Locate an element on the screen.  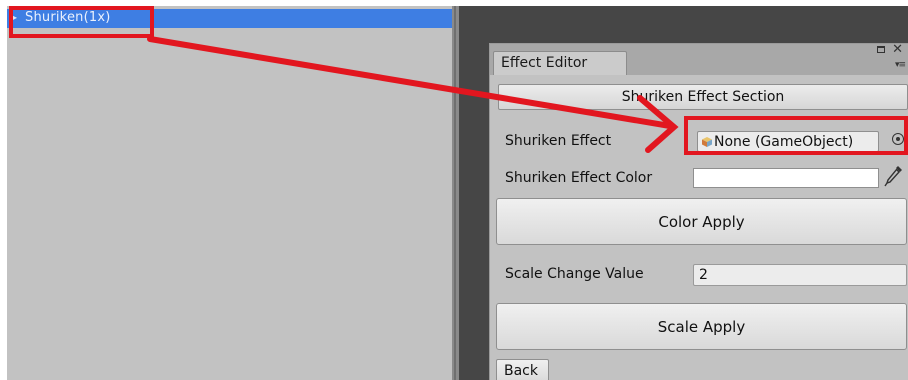
eyedropper-icon is located at coordinates (894, 176).